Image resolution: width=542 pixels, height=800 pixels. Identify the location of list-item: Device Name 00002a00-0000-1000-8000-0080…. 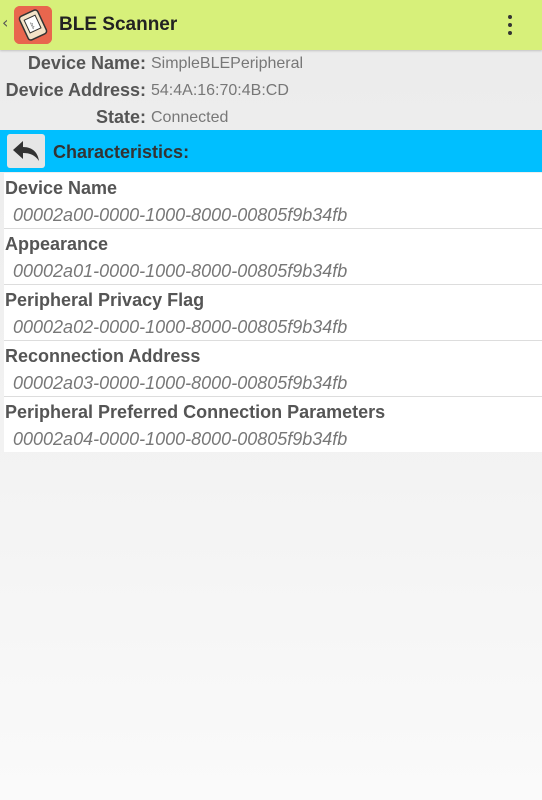
(273, 201).